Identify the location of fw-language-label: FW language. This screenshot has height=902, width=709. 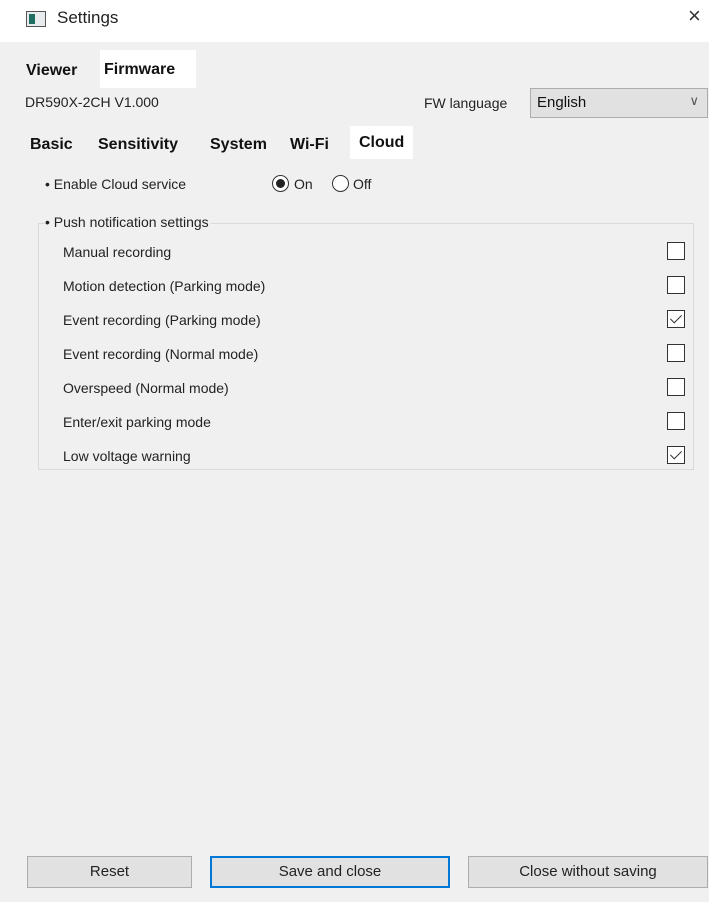
(466, 103).